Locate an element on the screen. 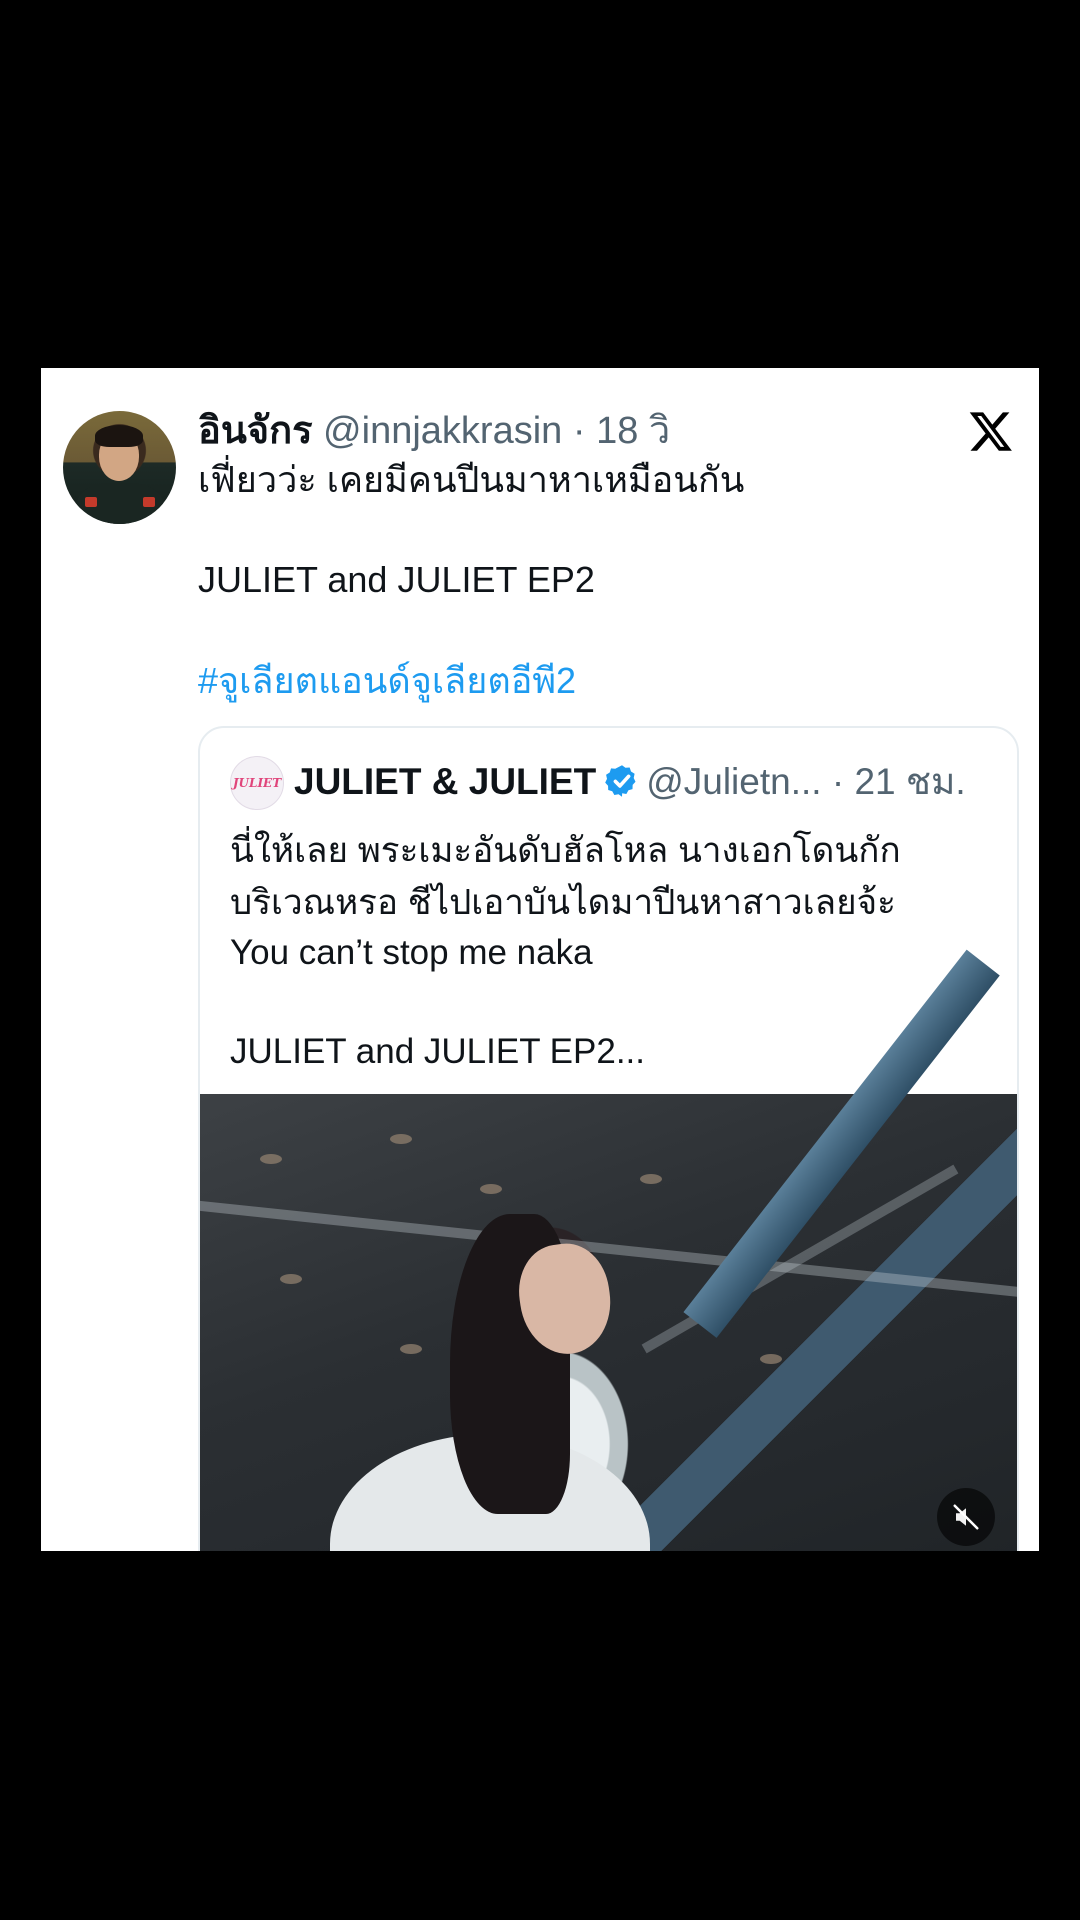 Image resolution: width=1080 pixels, height=1920 pixels. quoted-timestamp: 21 ชม. is located at coordinates (909, 781).